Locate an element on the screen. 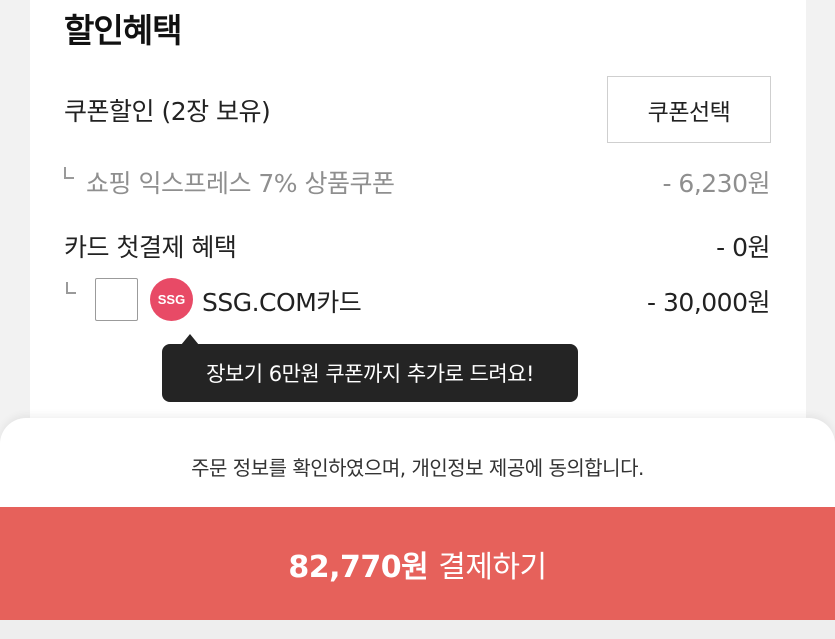 This screenshot has width=835, height=639. ssg-card-amount: - 30,000원 is located at coordinates (708, 302).